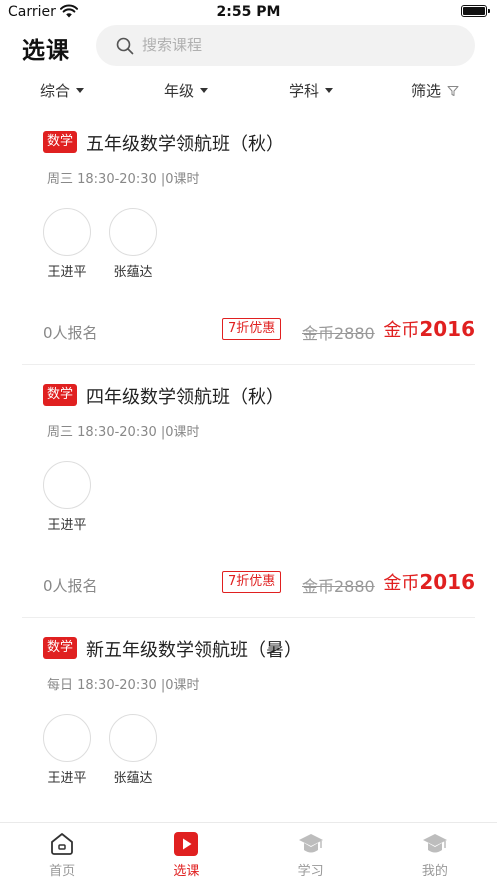  I want to click on header: 选课, so click(248, 46).